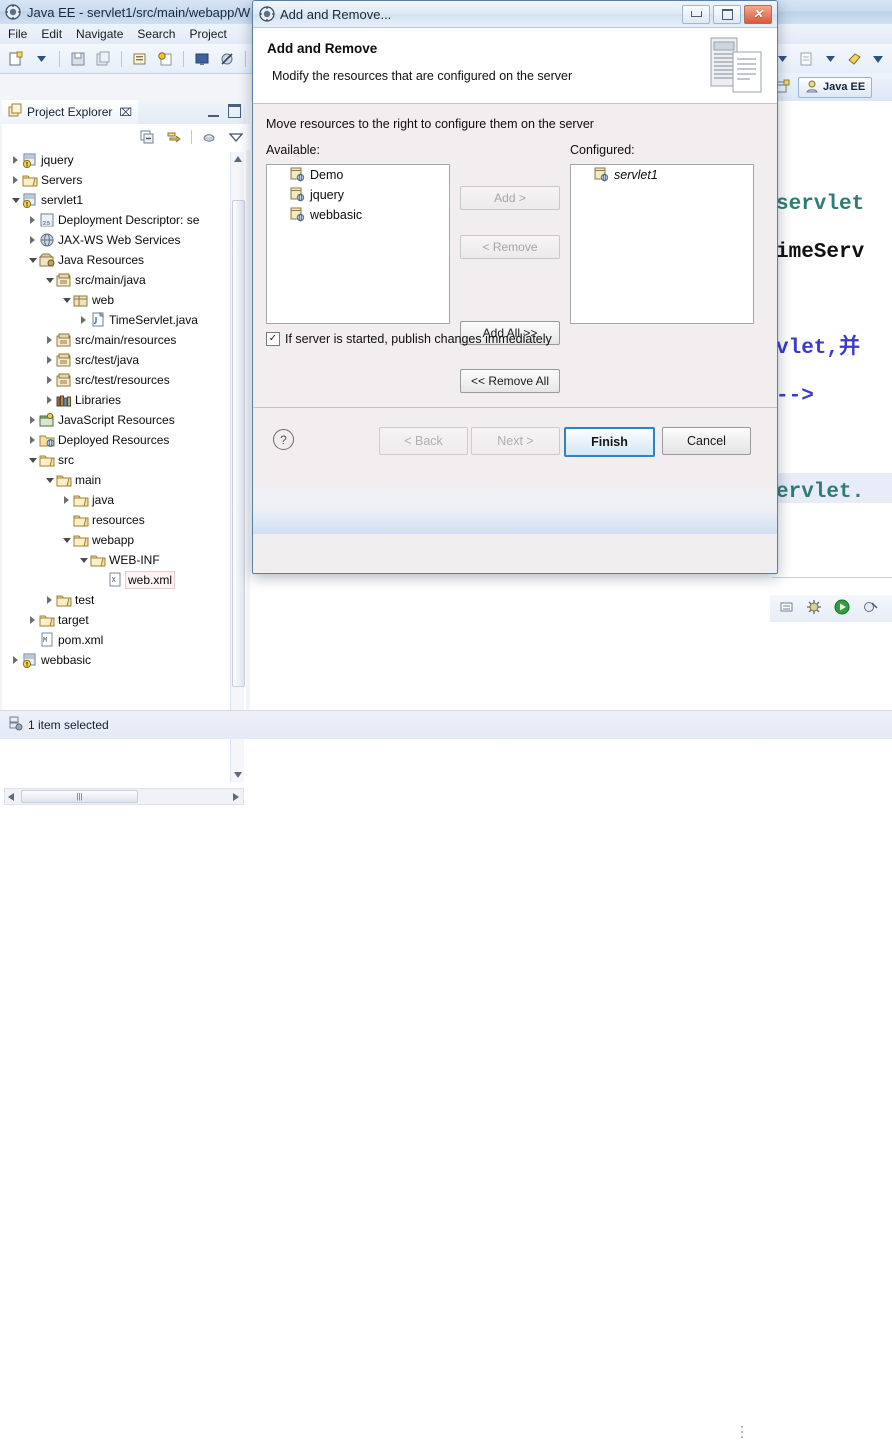  I want to click on tree-item: src/test/java, so click(116, 360).